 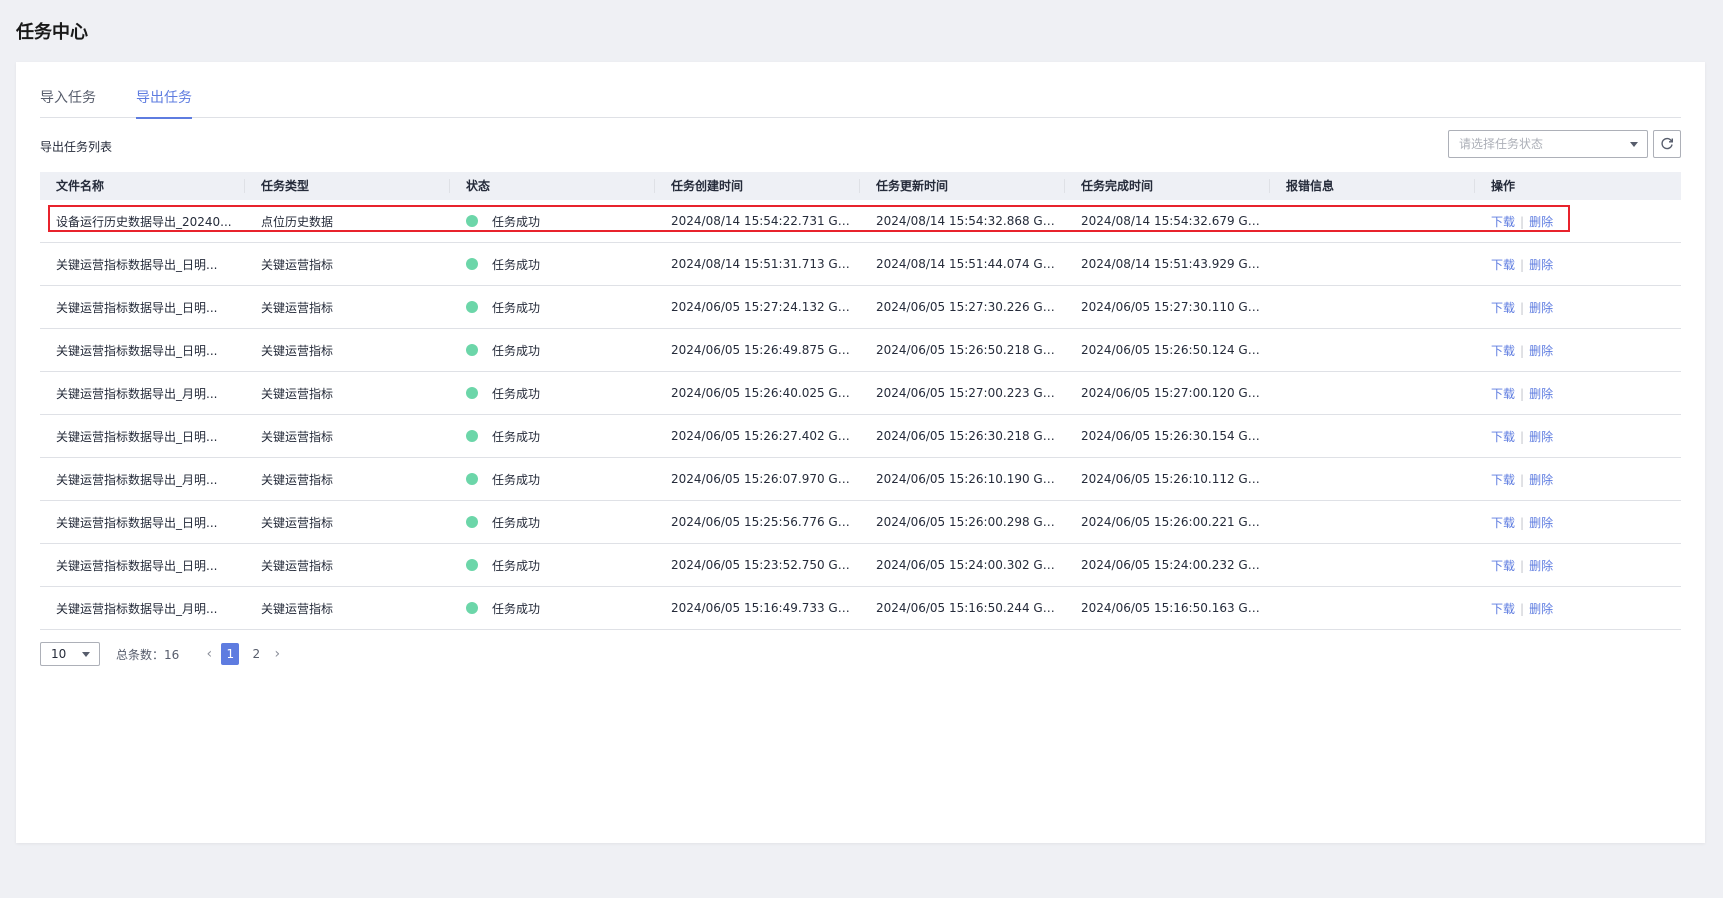 I want to click on tab-bar: 导入任务 导出任务, so click(x=860, y=102).